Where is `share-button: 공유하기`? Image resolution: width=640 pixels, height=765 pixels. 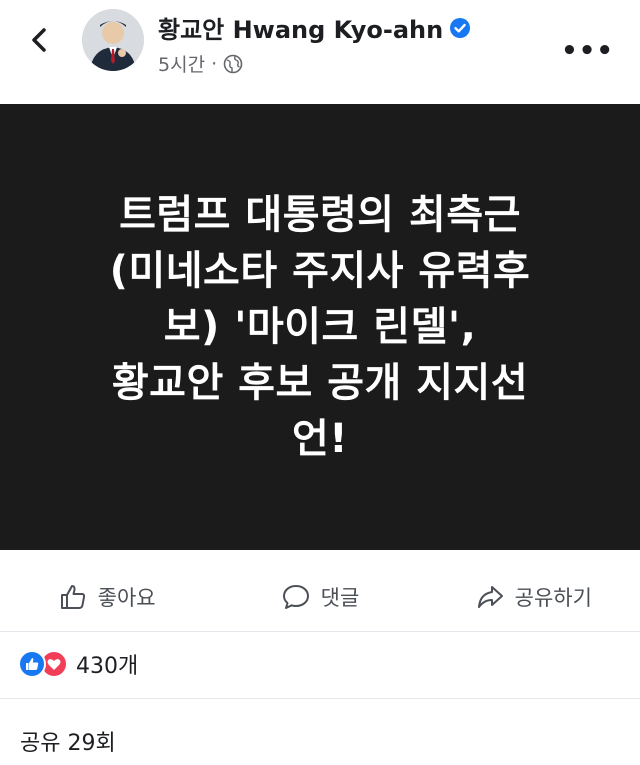 share-button: 공유하기 is located at coordinates (533, 597).